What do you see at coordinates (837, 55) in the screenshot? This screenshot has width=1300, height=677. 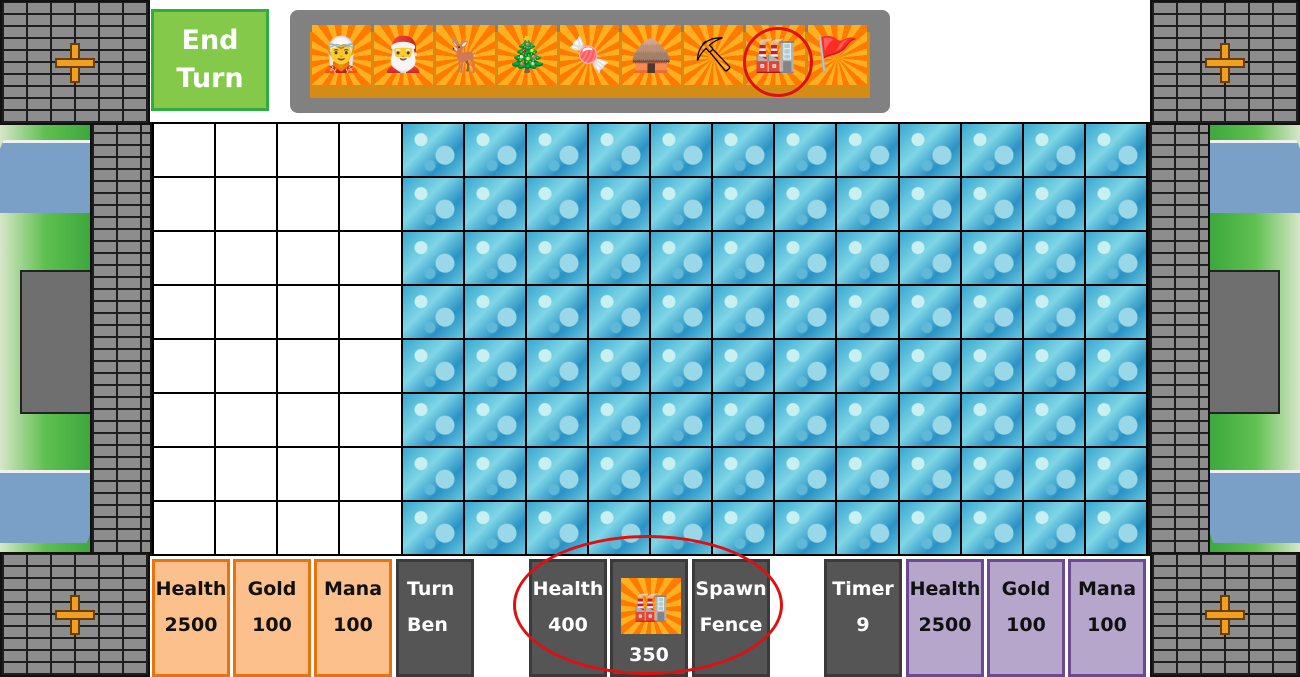 I see `north-pole-sign-icon: 🚩` at bounding box center [837, 55].